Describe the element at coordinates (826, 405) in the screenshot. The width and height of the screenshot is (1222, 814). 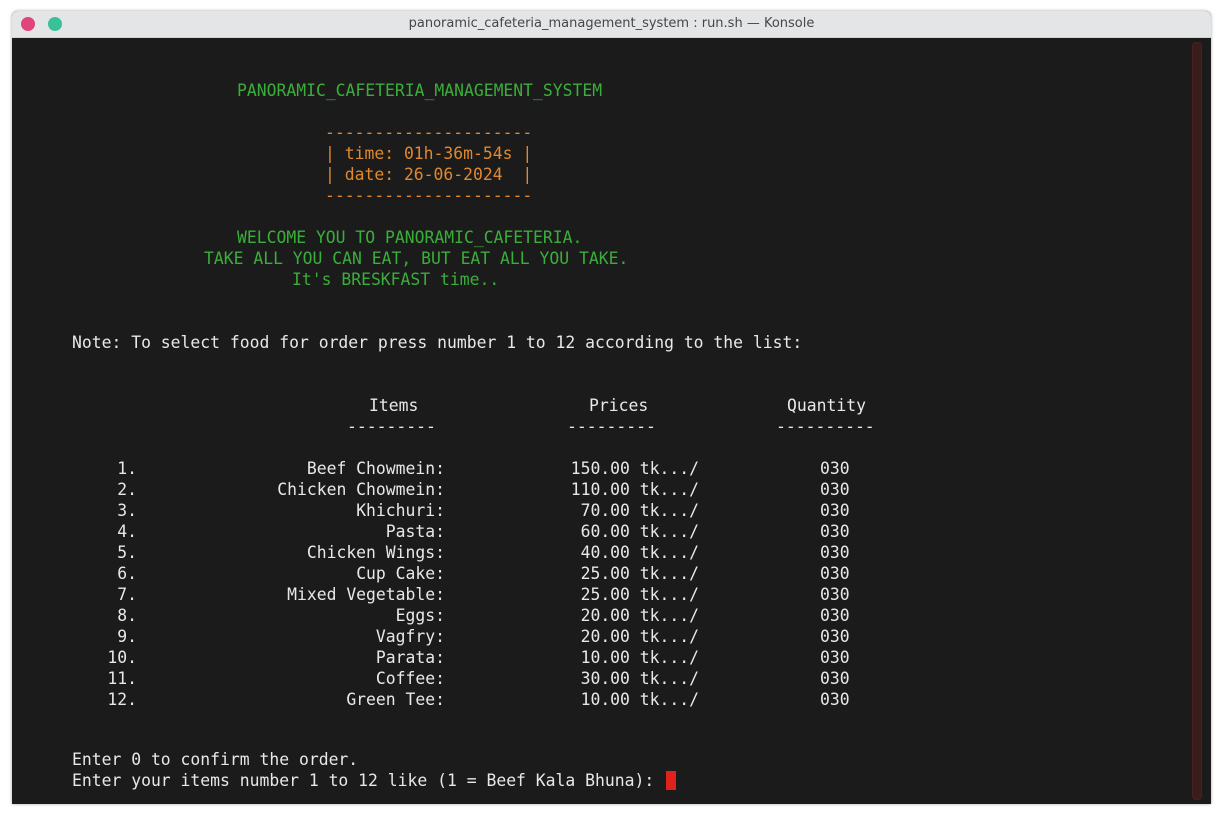
I see `column-header-quantity: Quantity` at that location.